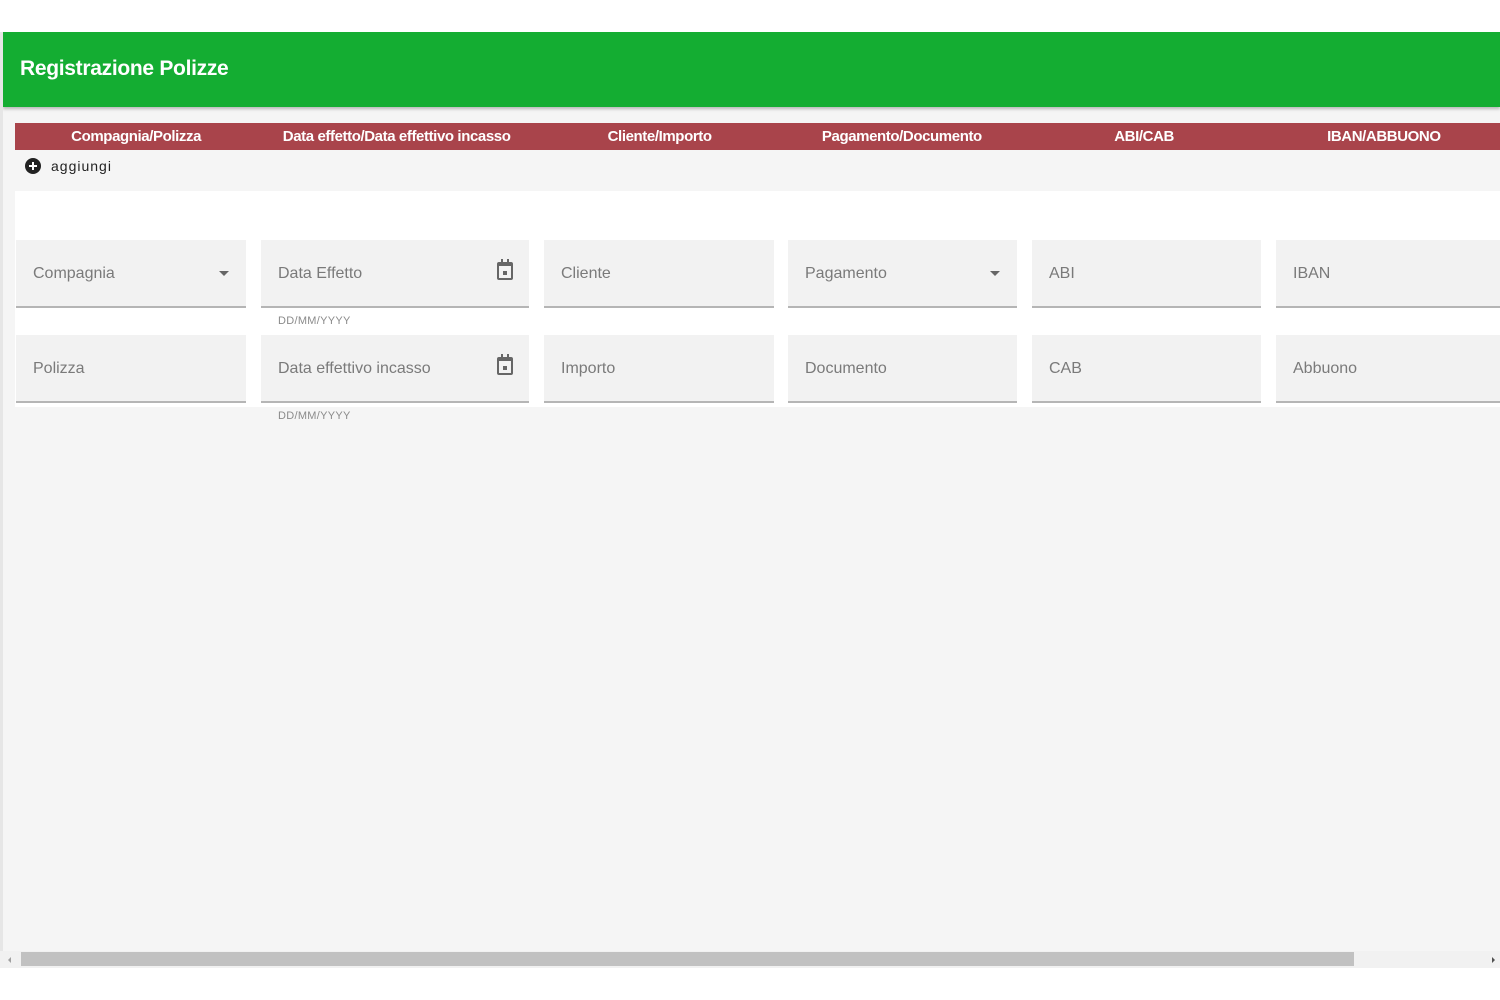 The image size is (1500, 1000). What do you see at coordinates (1388, 274) in the screenshot?
I see `iban-field: IBAN` at bounding box center [1388, 274].